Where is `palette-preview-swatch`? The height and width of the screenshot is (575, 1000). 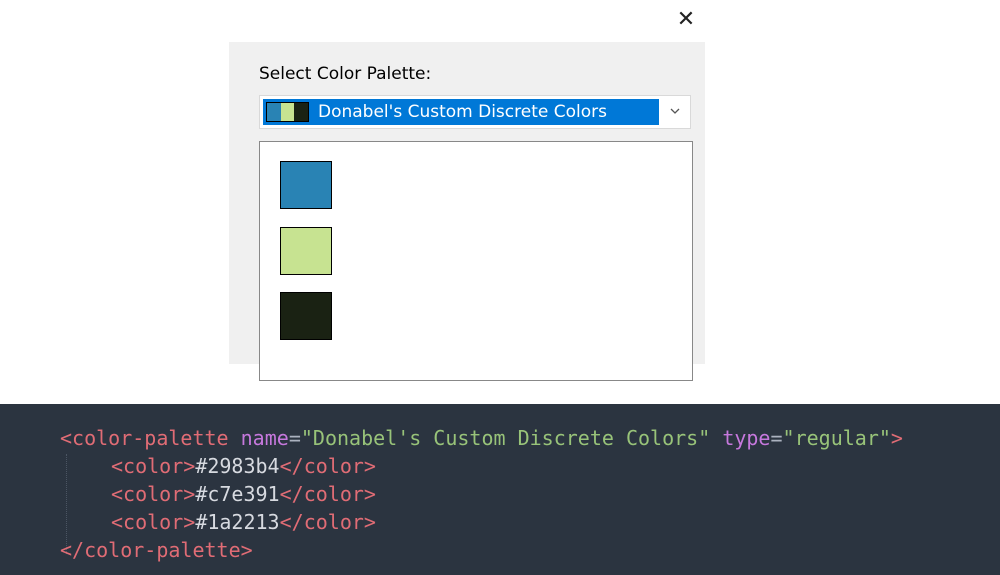 palette-preview-swatch is located at coordinates (287, 112).